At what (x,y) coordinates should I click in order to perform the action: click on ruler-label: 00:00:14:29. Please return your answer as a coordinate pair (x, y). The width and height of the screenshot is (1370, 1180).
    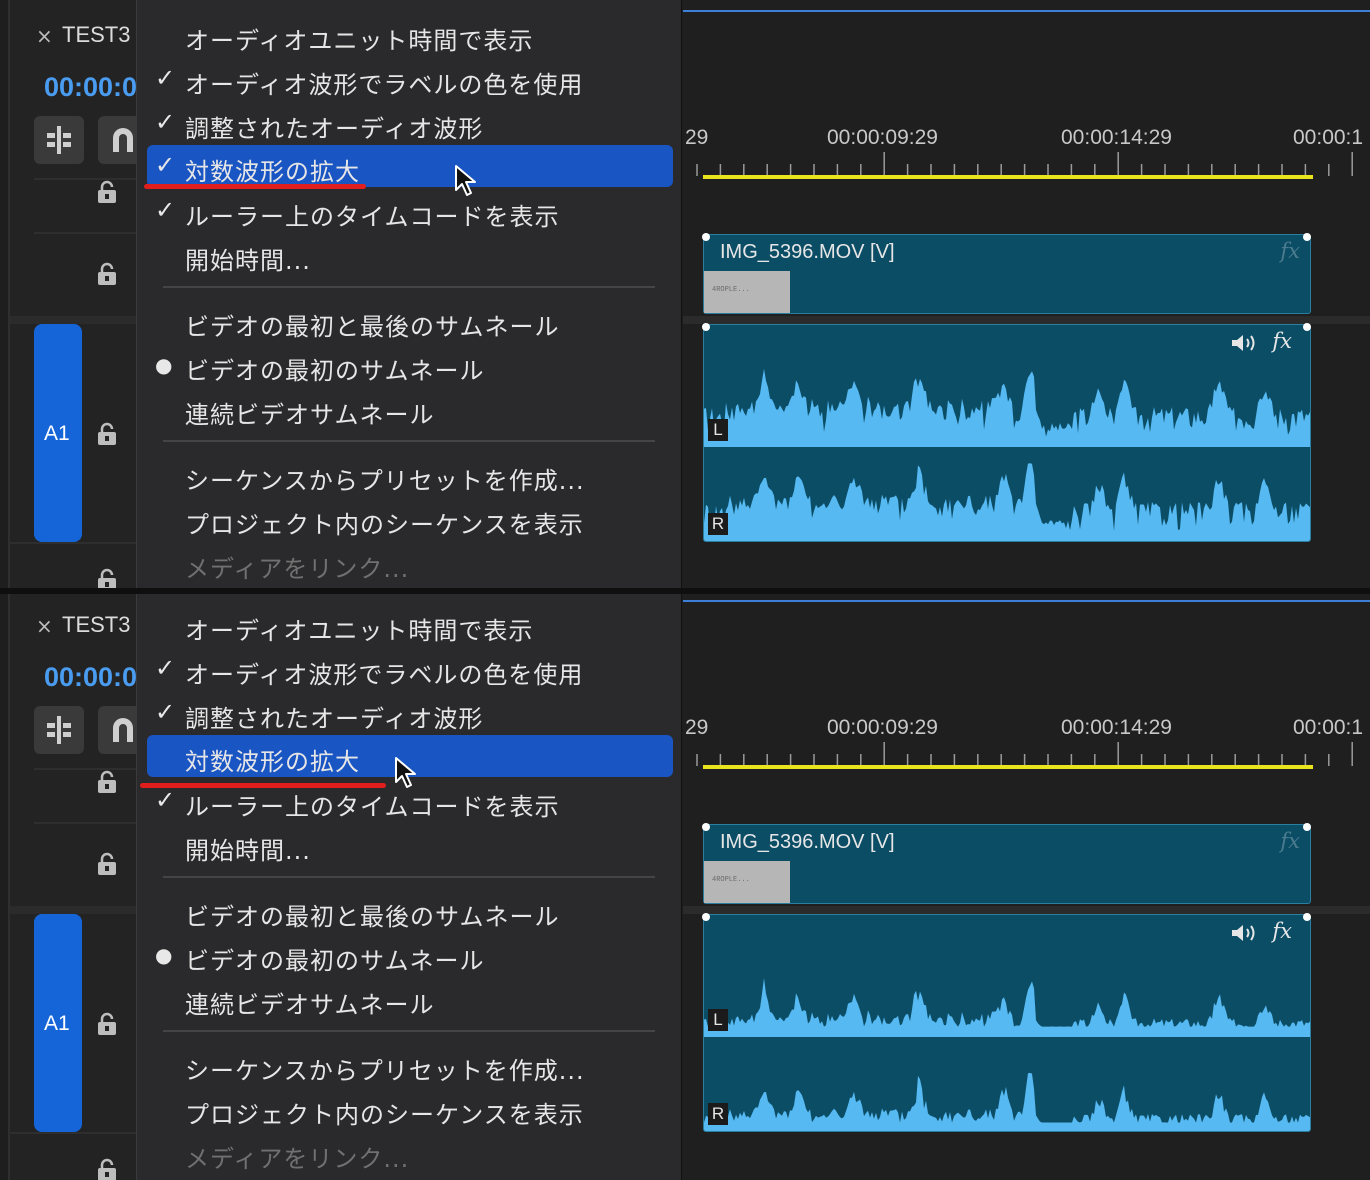
    Looking at the image, I should click on (1116, 137).